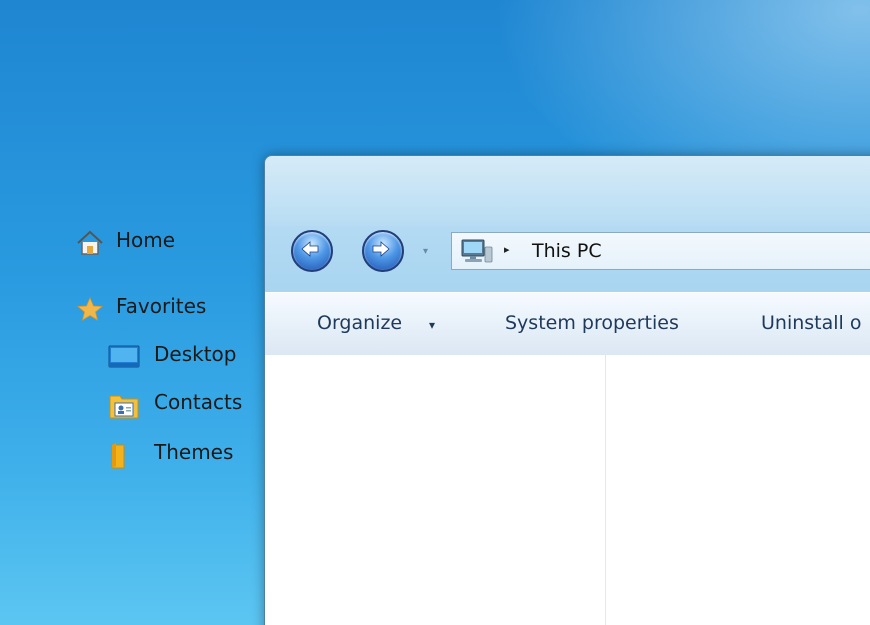 The height and width of the screenshot is (625, 870). Describe the element at coordinates (90, 309) in the screenshot. I see `star-icon` at that location.